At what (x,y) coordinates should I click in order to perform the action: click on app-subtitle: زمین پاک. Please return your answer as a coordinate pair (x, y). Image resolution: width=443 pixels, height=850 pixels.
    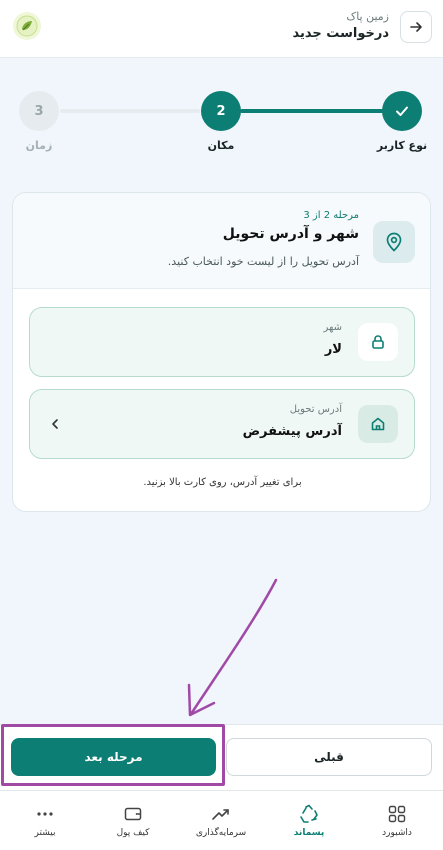
    Looking at the image, I should click on (367, 16).